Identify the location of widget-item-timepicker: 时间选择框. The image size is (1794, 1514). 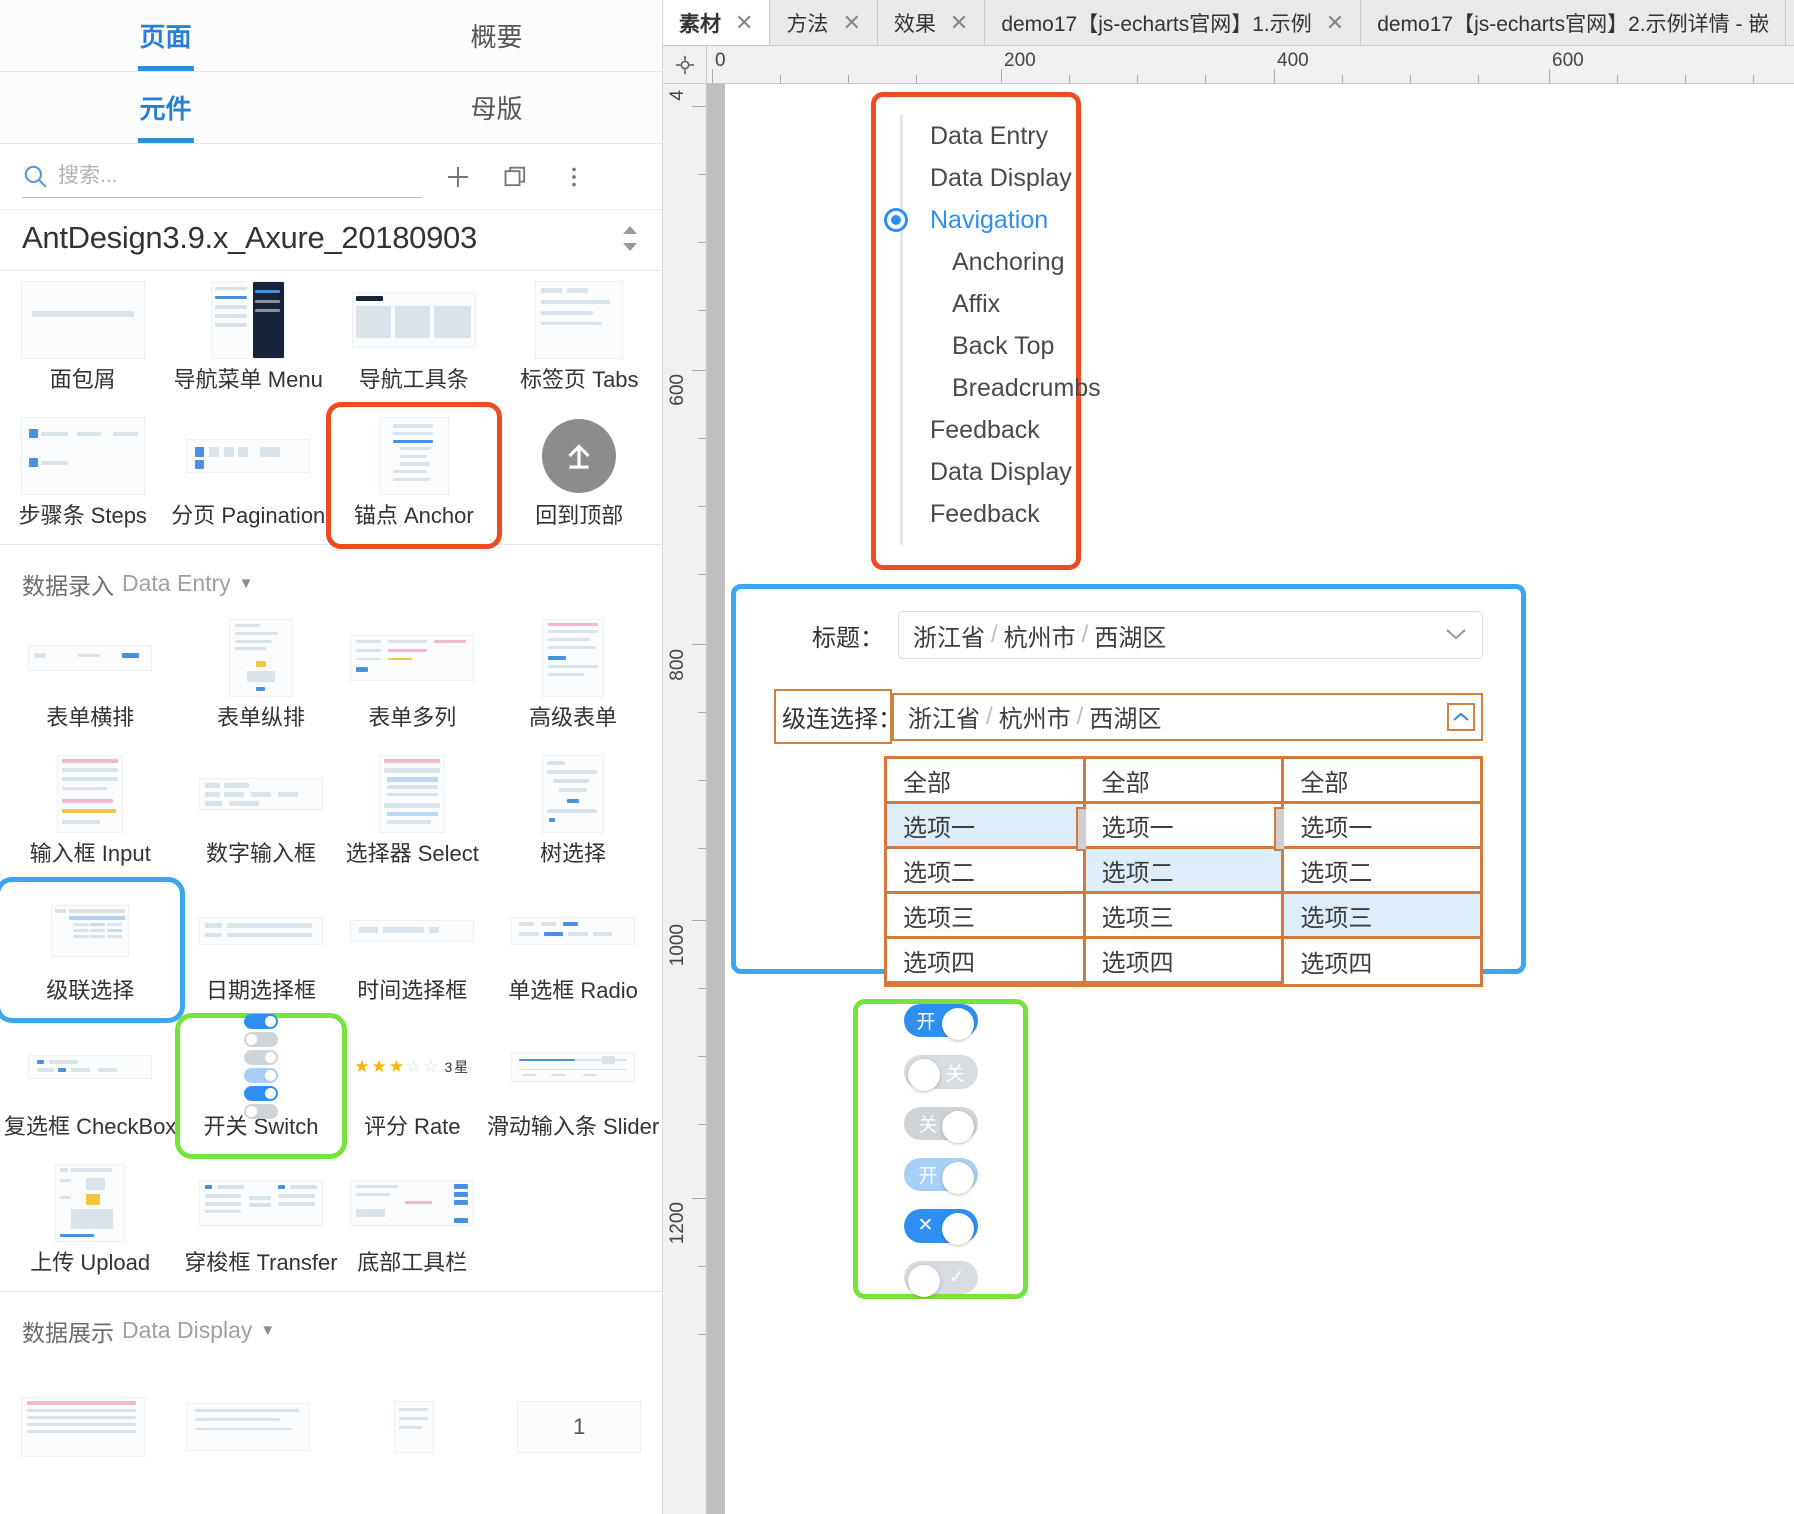
(412, 950).